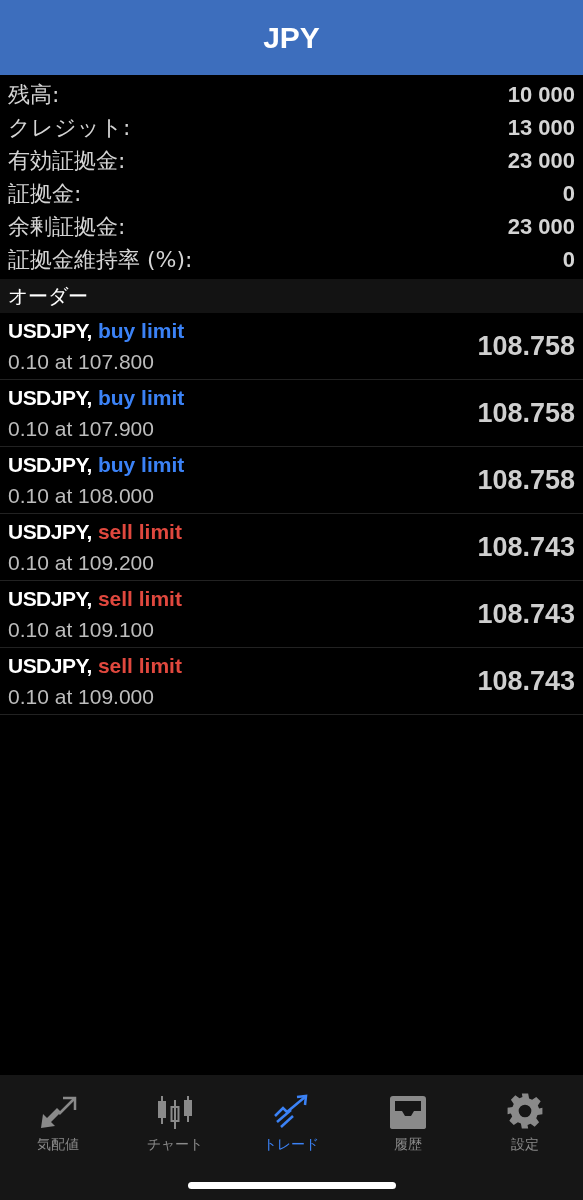 Image resolution: width=583 pixels, height=1200 pixels. What do you see at coordinates (100, 260) in the screenshot?
I see `summary-label: 証拠金維持率 (%):` at bounding box center [100, 260].